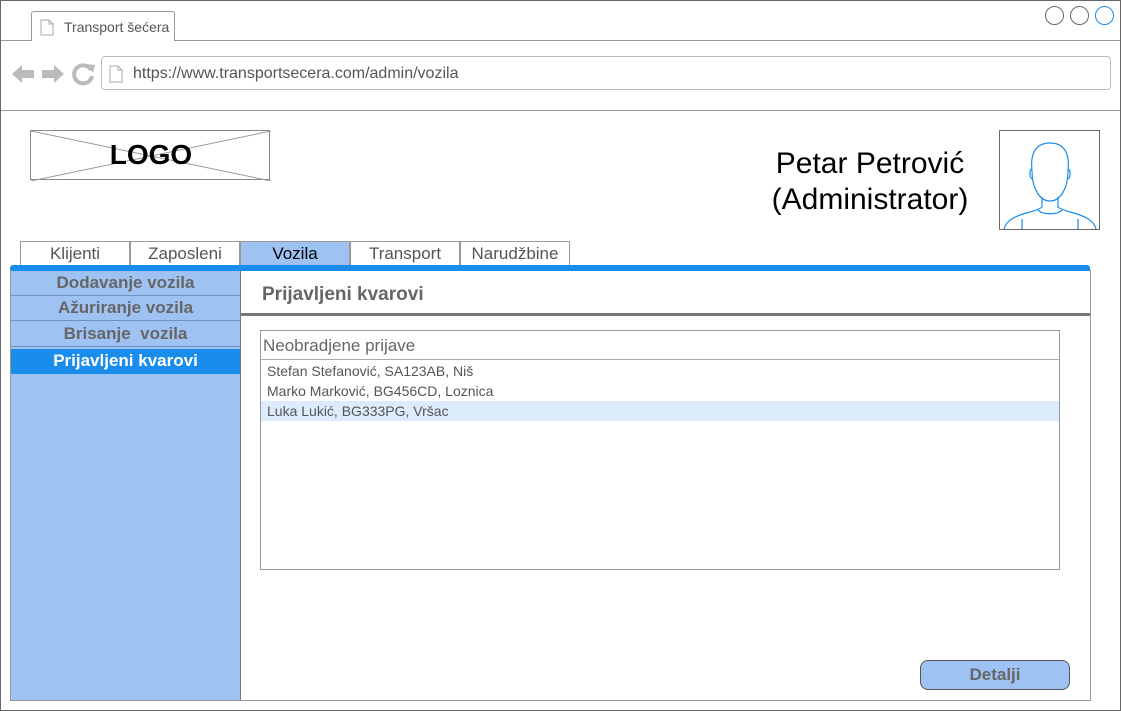 The height and width of the screenshot is (711, 1121). I want to click on forward-arrow-icon, so click(53, 76).